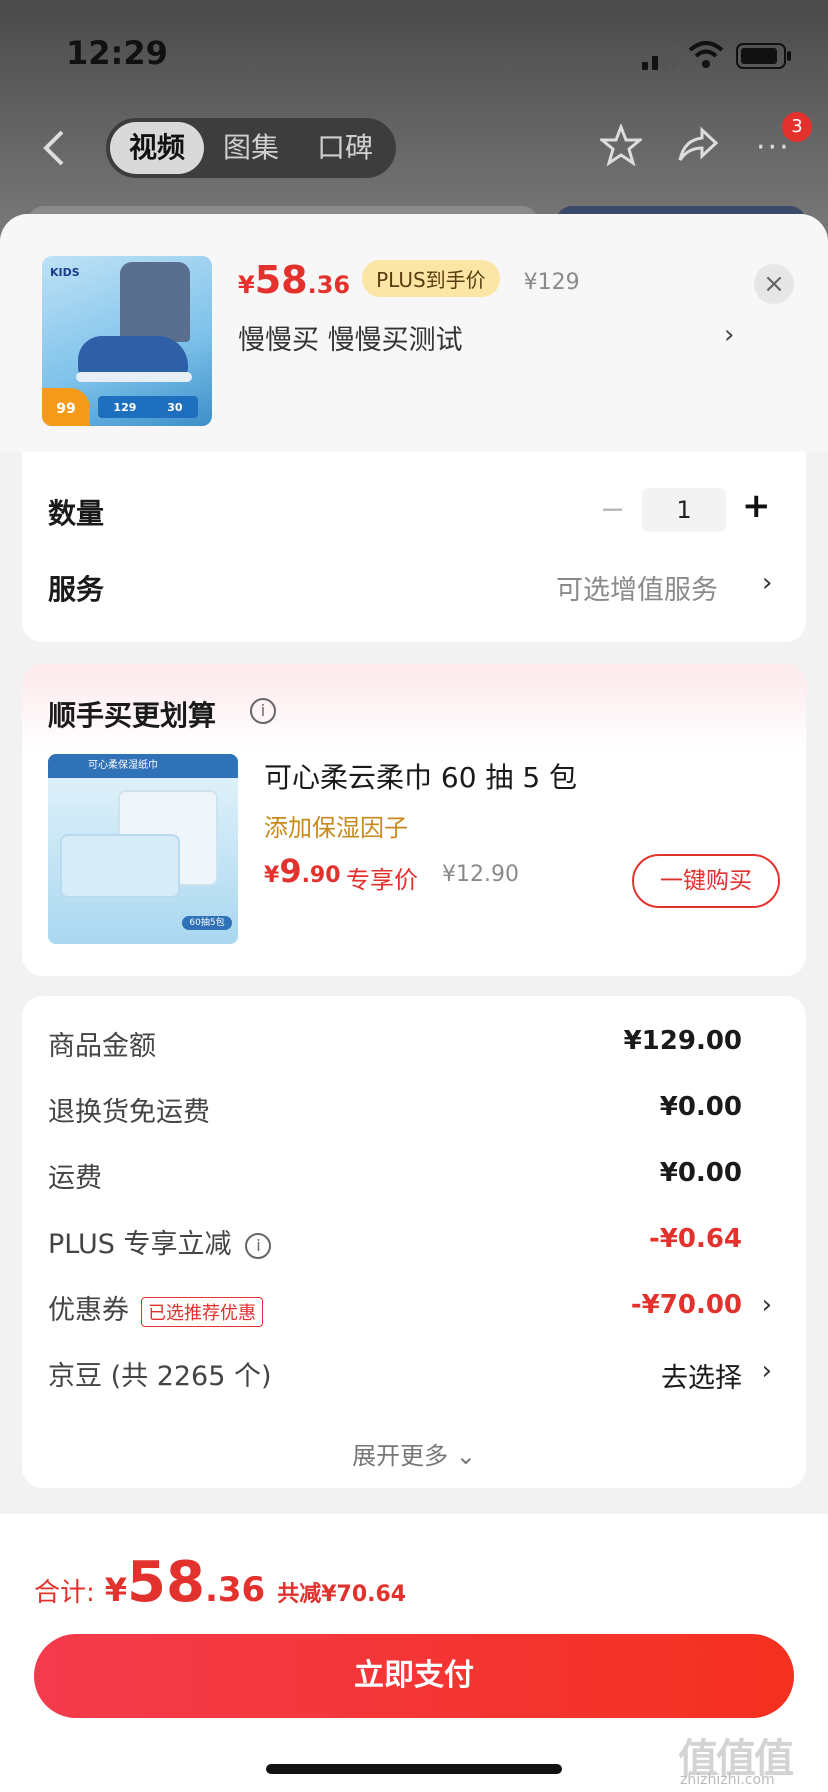 The height and width of the screenshot is (1792, 828). I want to click on message-badge: 3, so click(797, 127).